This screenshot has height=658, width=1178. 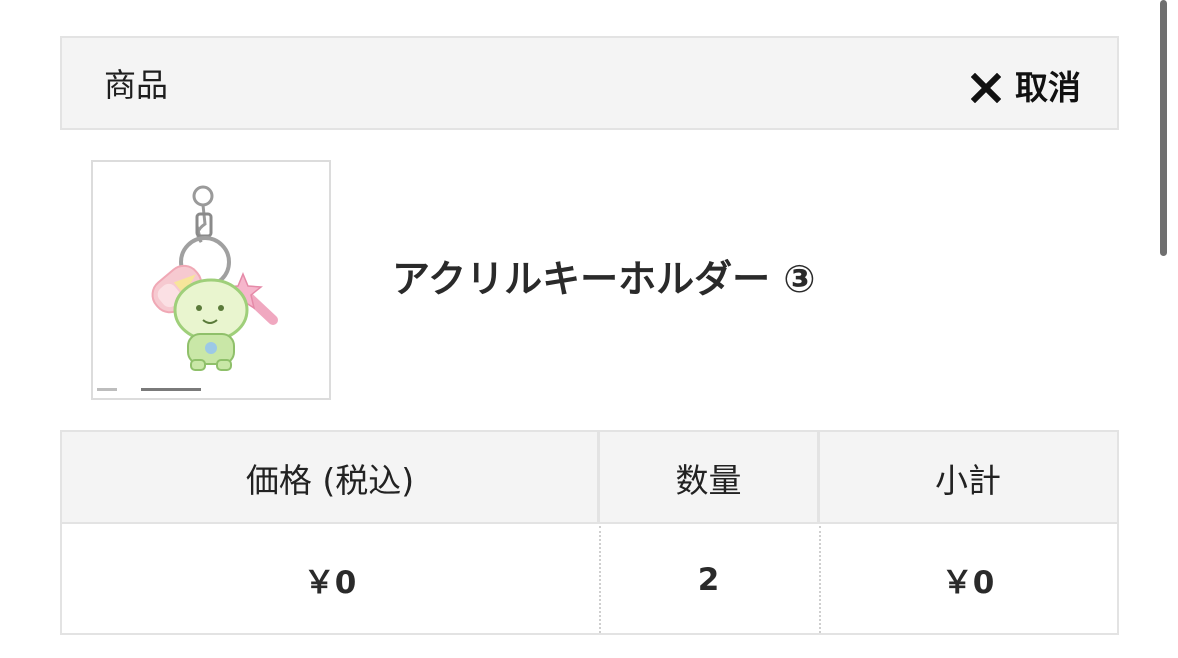 What do you see at coordinates (1168, 329) in the screenshot?
I see `scrollbar` at bounding box center [1168, 329].